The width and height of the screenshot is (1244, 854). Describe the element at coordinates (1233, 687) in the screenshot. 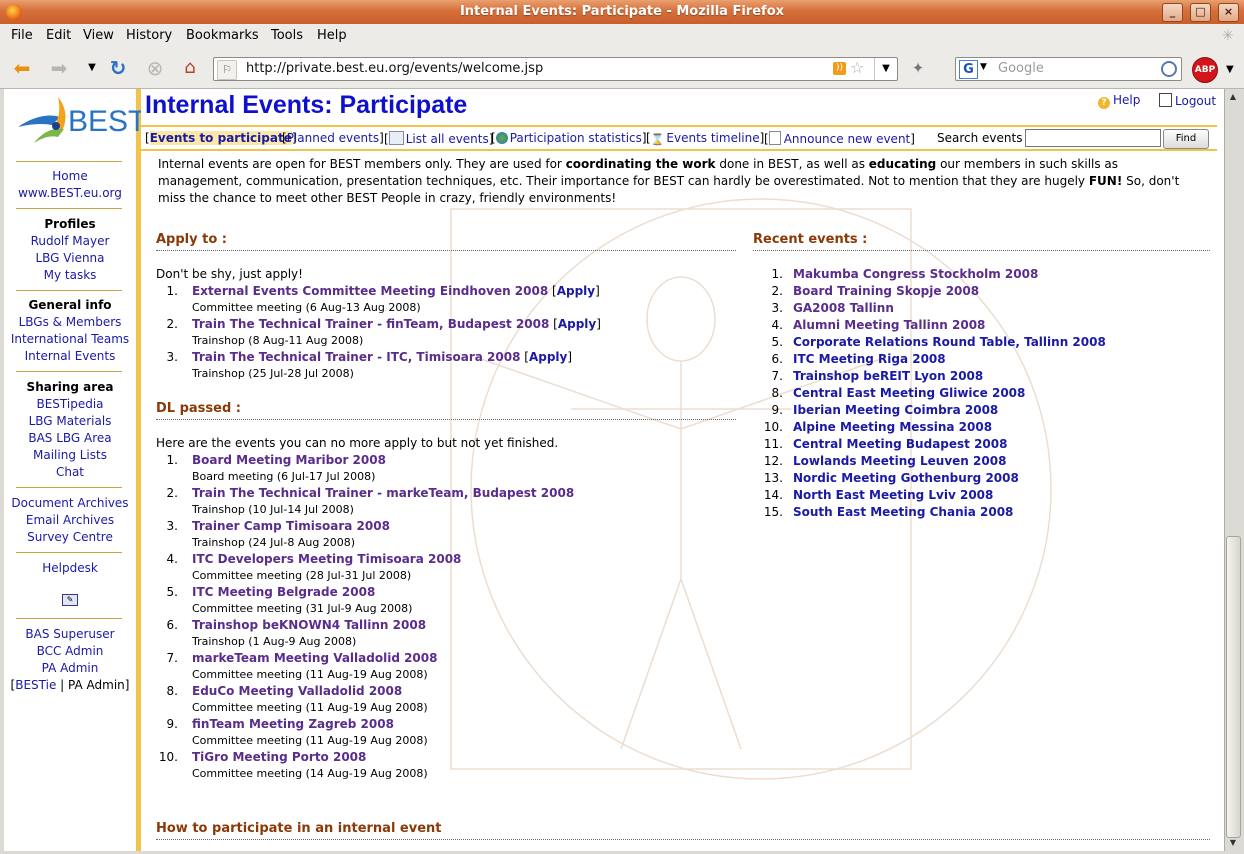

I see `scrollbar-thumb` at that location.